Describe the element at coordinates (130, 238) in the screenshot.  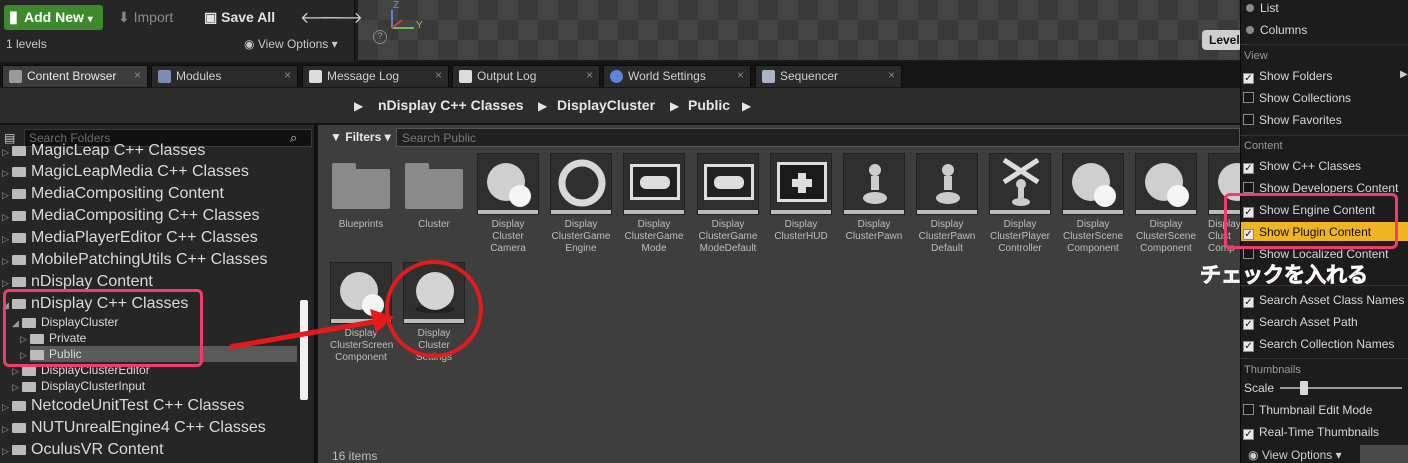
I see `tree-item: ▷ MediaPlayerEditor C++ Classes` at that location.